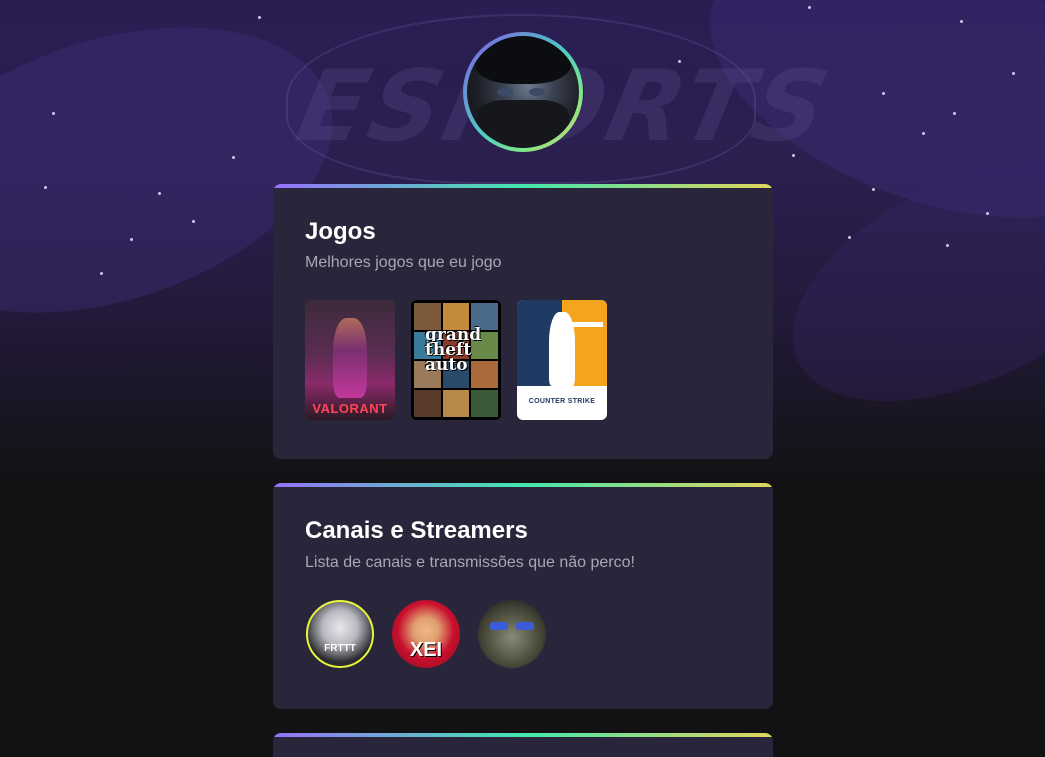 The image size is (1045, 757). What do you see at coordinates (403, 262) in the screenshot?
I see `games-card-subtitle: Melhores jogos que eu jogo` at bounding box center [403, 262].